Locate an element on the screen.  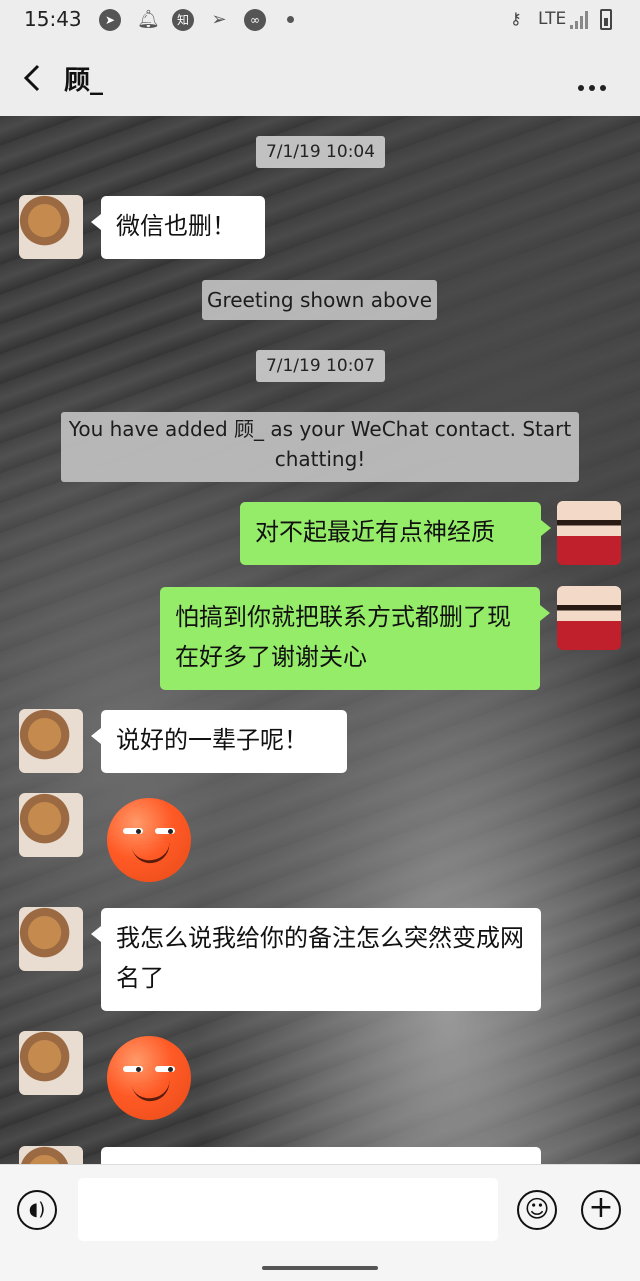
status-time: 15:43 is located at coordinates (53, 19).